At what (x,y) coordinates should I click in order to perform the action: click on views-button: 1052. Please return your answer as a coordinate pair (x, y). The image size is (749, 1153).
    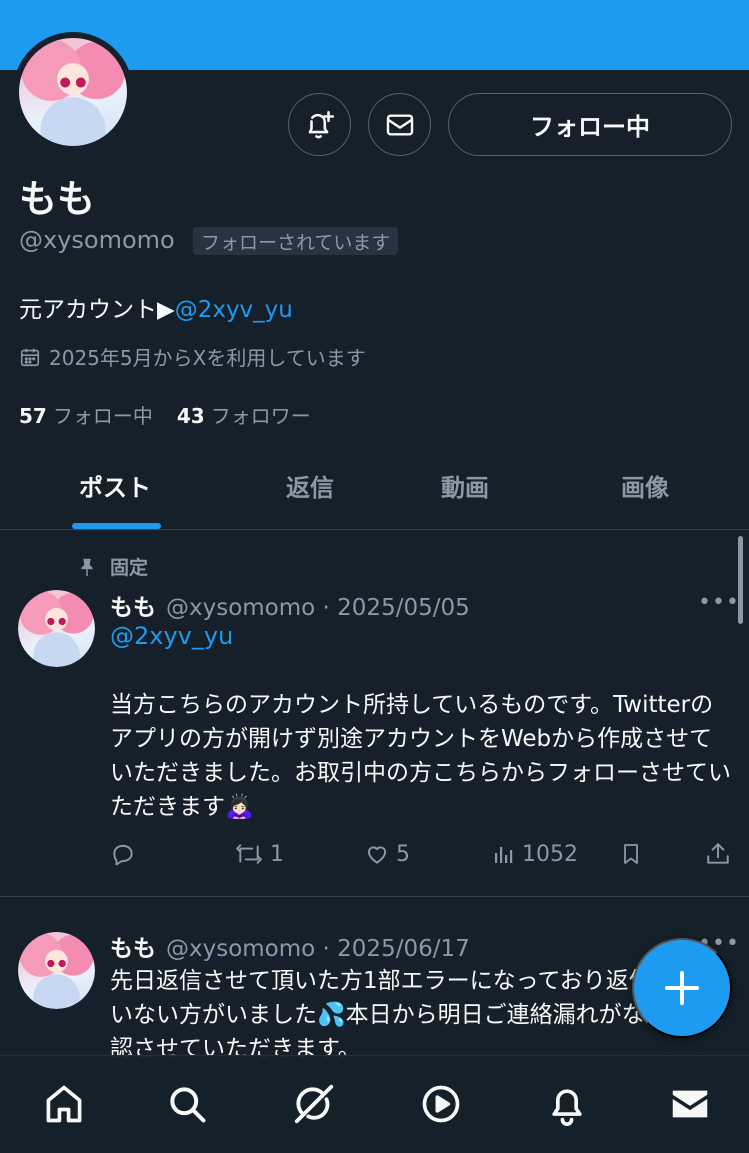
    Looking at the image, I should click on (535, 854).